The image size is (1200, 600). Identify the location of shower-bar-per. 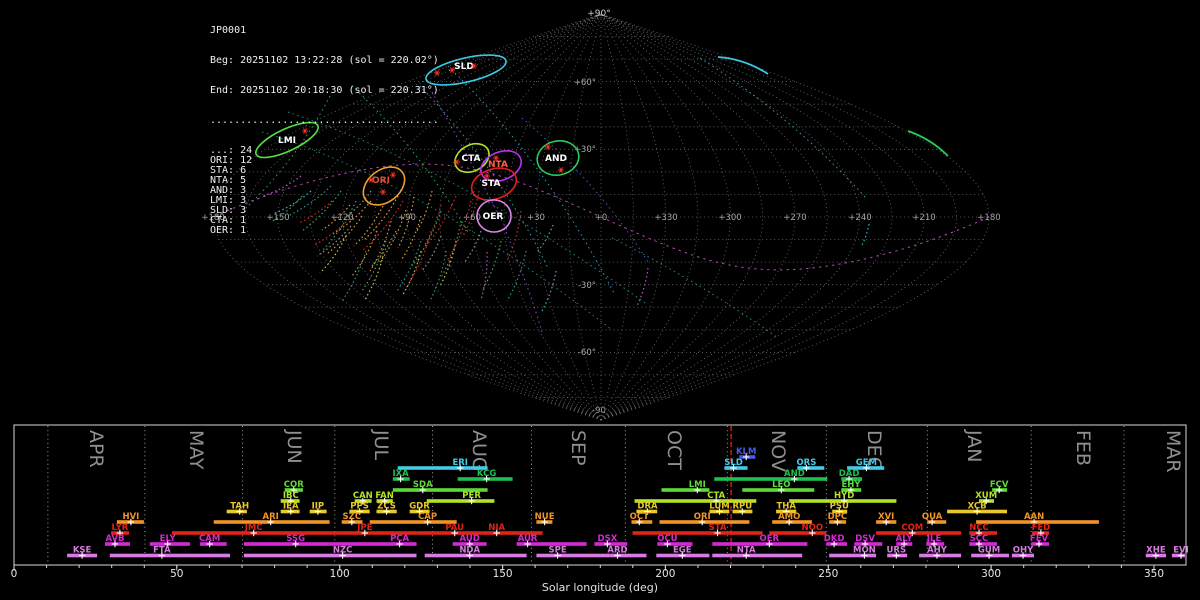
(460, 501).